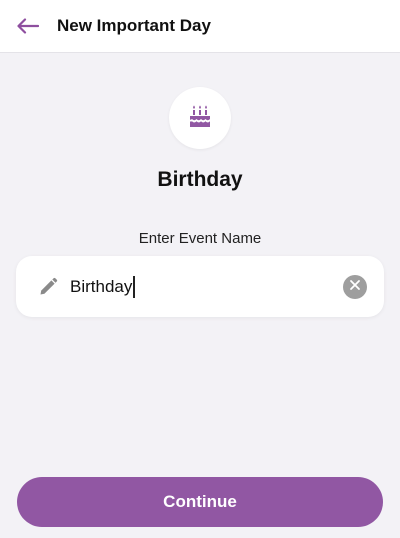 The width and height of the screenshot is (400, 538). I want to click on app-header: New Important Day, so click(200, 26).